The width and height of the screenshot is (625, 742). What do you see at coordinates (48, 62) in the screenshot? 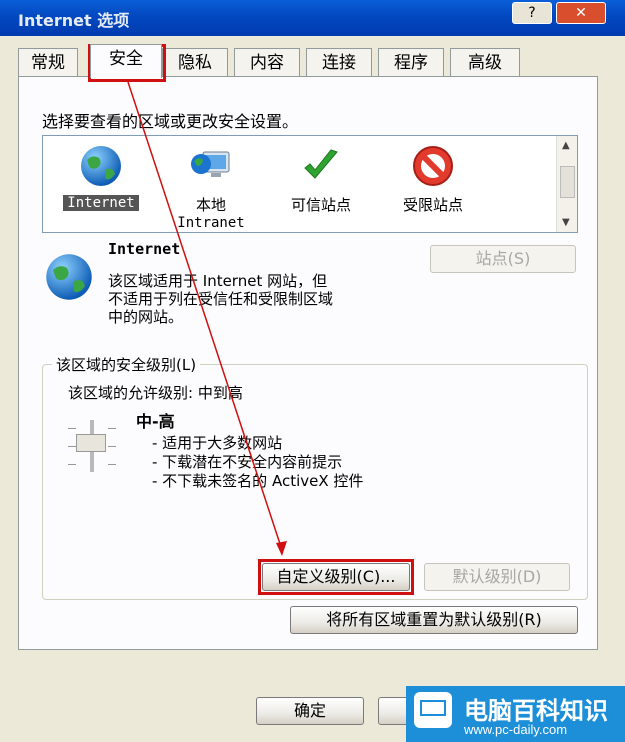
I see `tab-general: 常规` at bounding box center [48, 62].